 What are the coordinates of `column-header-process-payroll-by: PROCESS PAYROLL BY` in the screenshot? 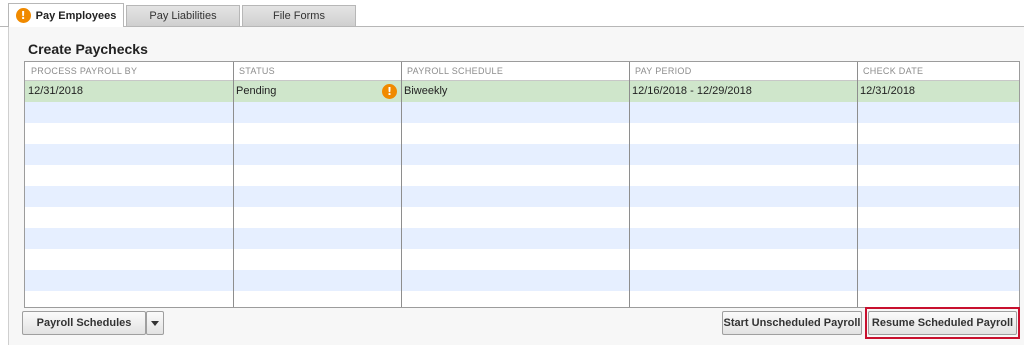 It's located at (129, 71).